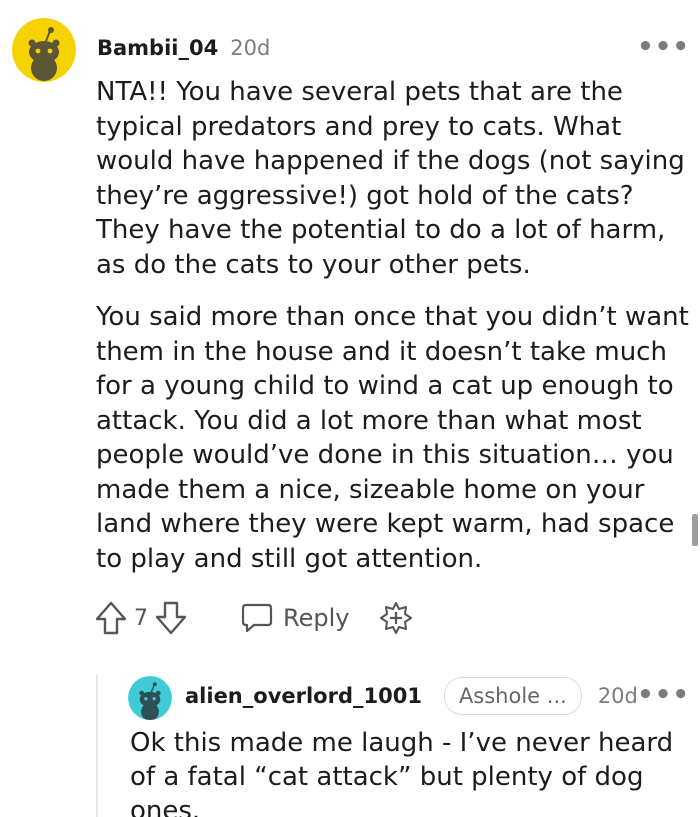 The height and width of the screenshot is (817, 700). What do you see at coordinates (111, 618) in the screenshot?
I see `upvote-icon` at bounding box center [111, 618].